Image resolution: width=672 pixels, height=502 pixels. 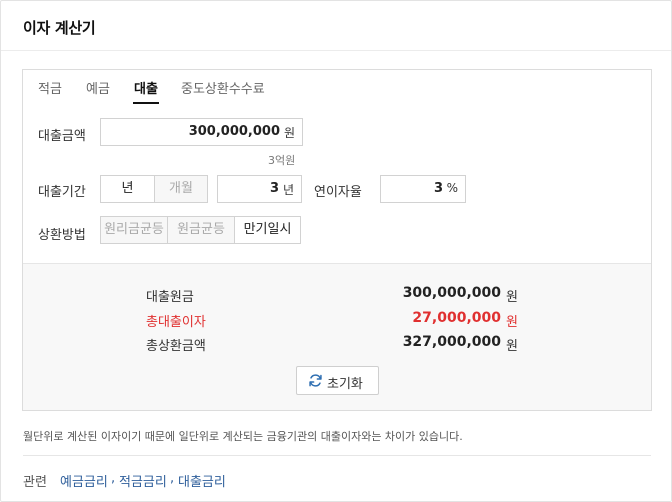 I want to click on tab-savings: 적금, so click(x=50, y=87).